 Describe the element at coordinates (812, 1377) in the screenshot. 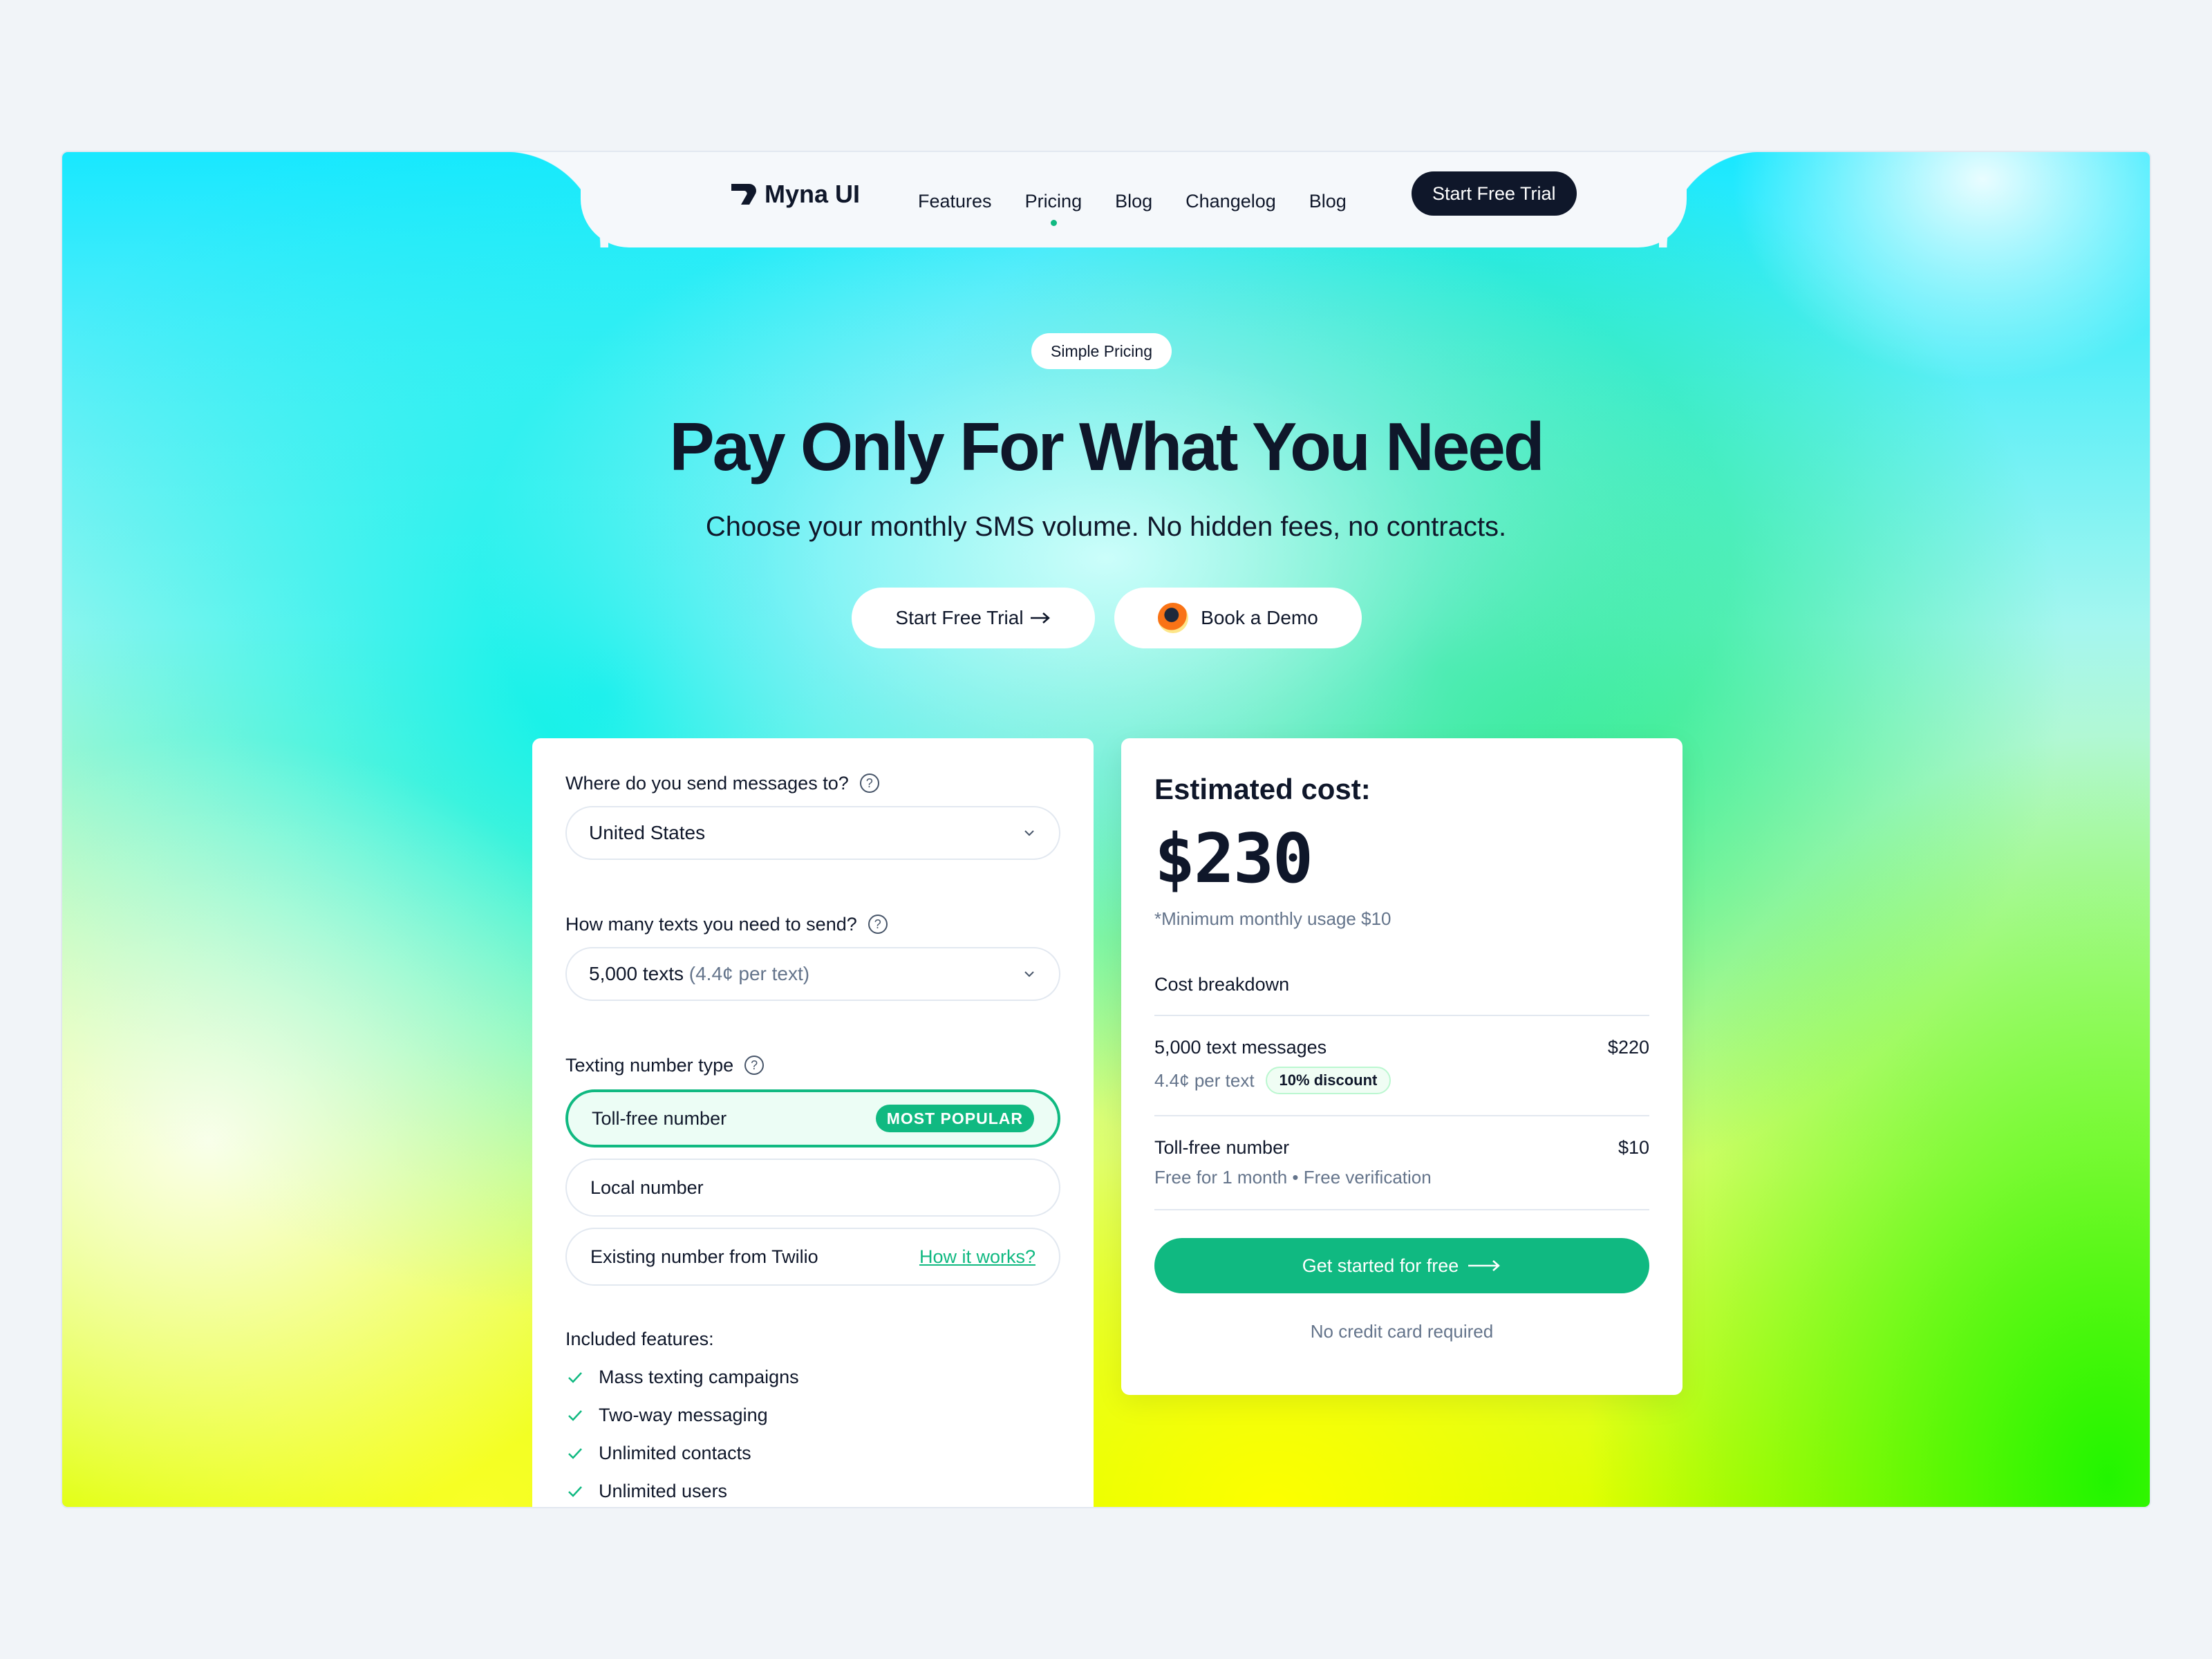

I see `feature-item: Mass texting campaigns` at that location.